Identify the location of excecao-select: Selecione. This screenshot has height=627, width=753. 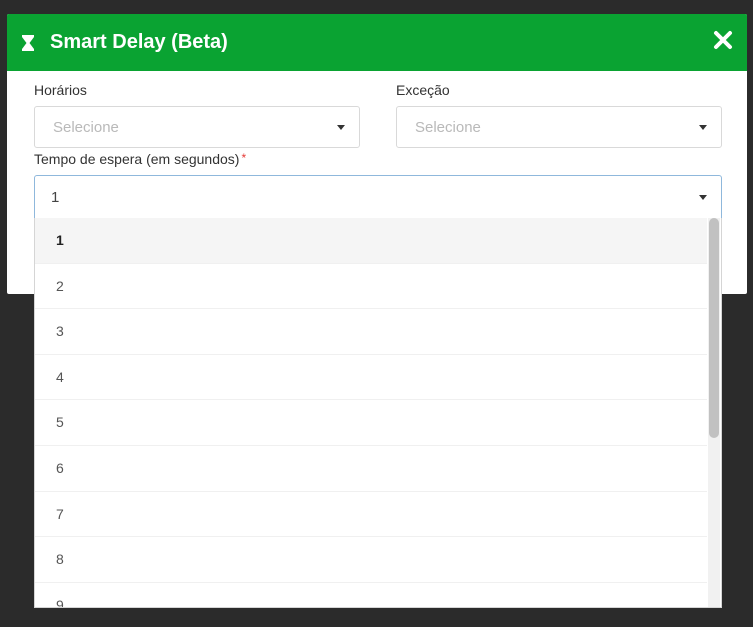
(559, 127).